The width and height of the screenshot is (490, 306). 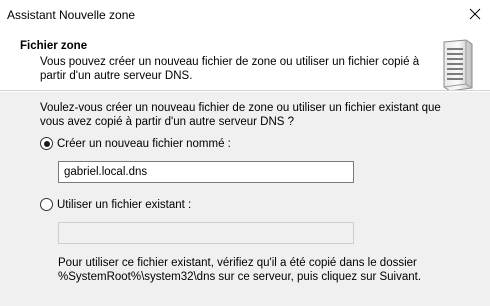 I want to click on existing-file-input, so click(x=206, y=233).